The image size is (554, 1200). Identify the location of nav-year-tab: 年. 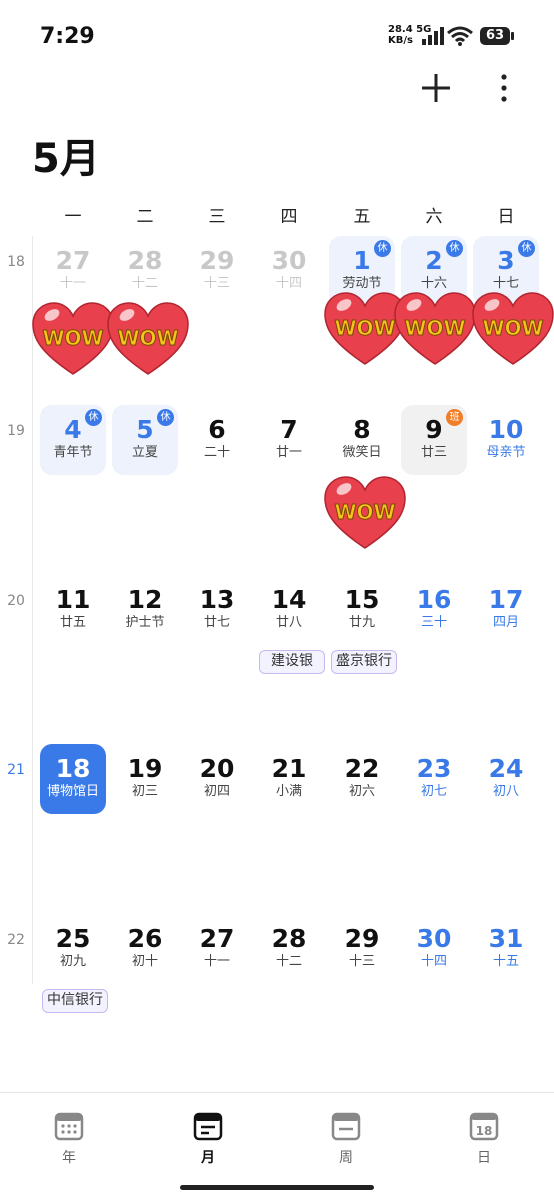
(69, 1139).